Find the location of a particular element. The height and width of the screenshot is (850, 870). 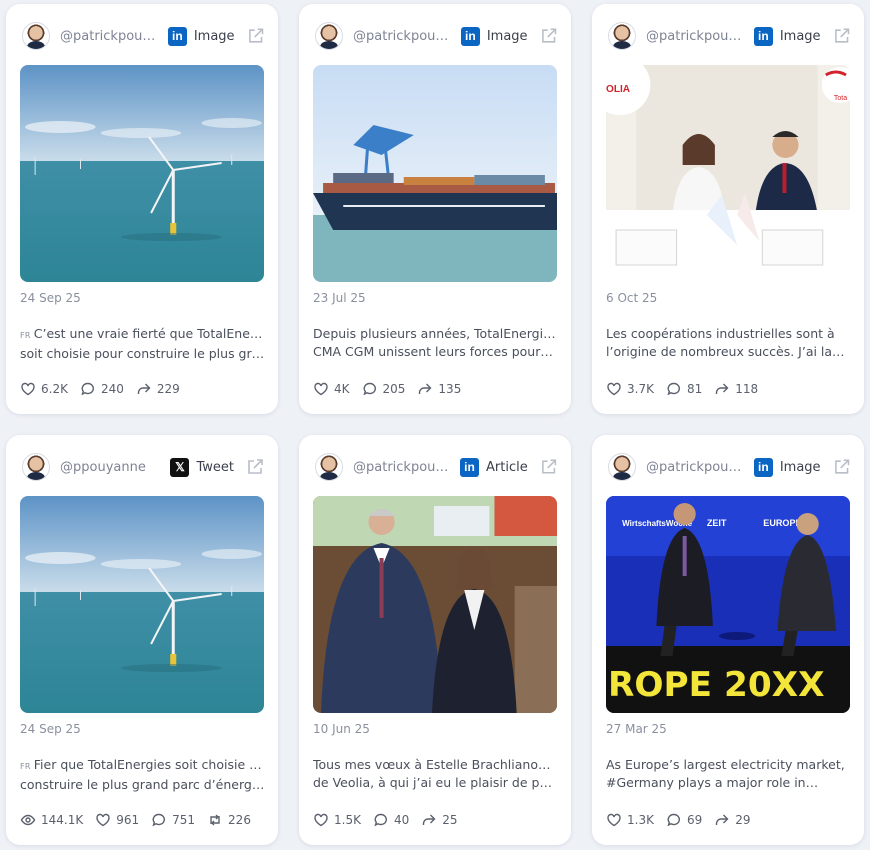

shares-stat: 118 is located at coordinates (736, 389).